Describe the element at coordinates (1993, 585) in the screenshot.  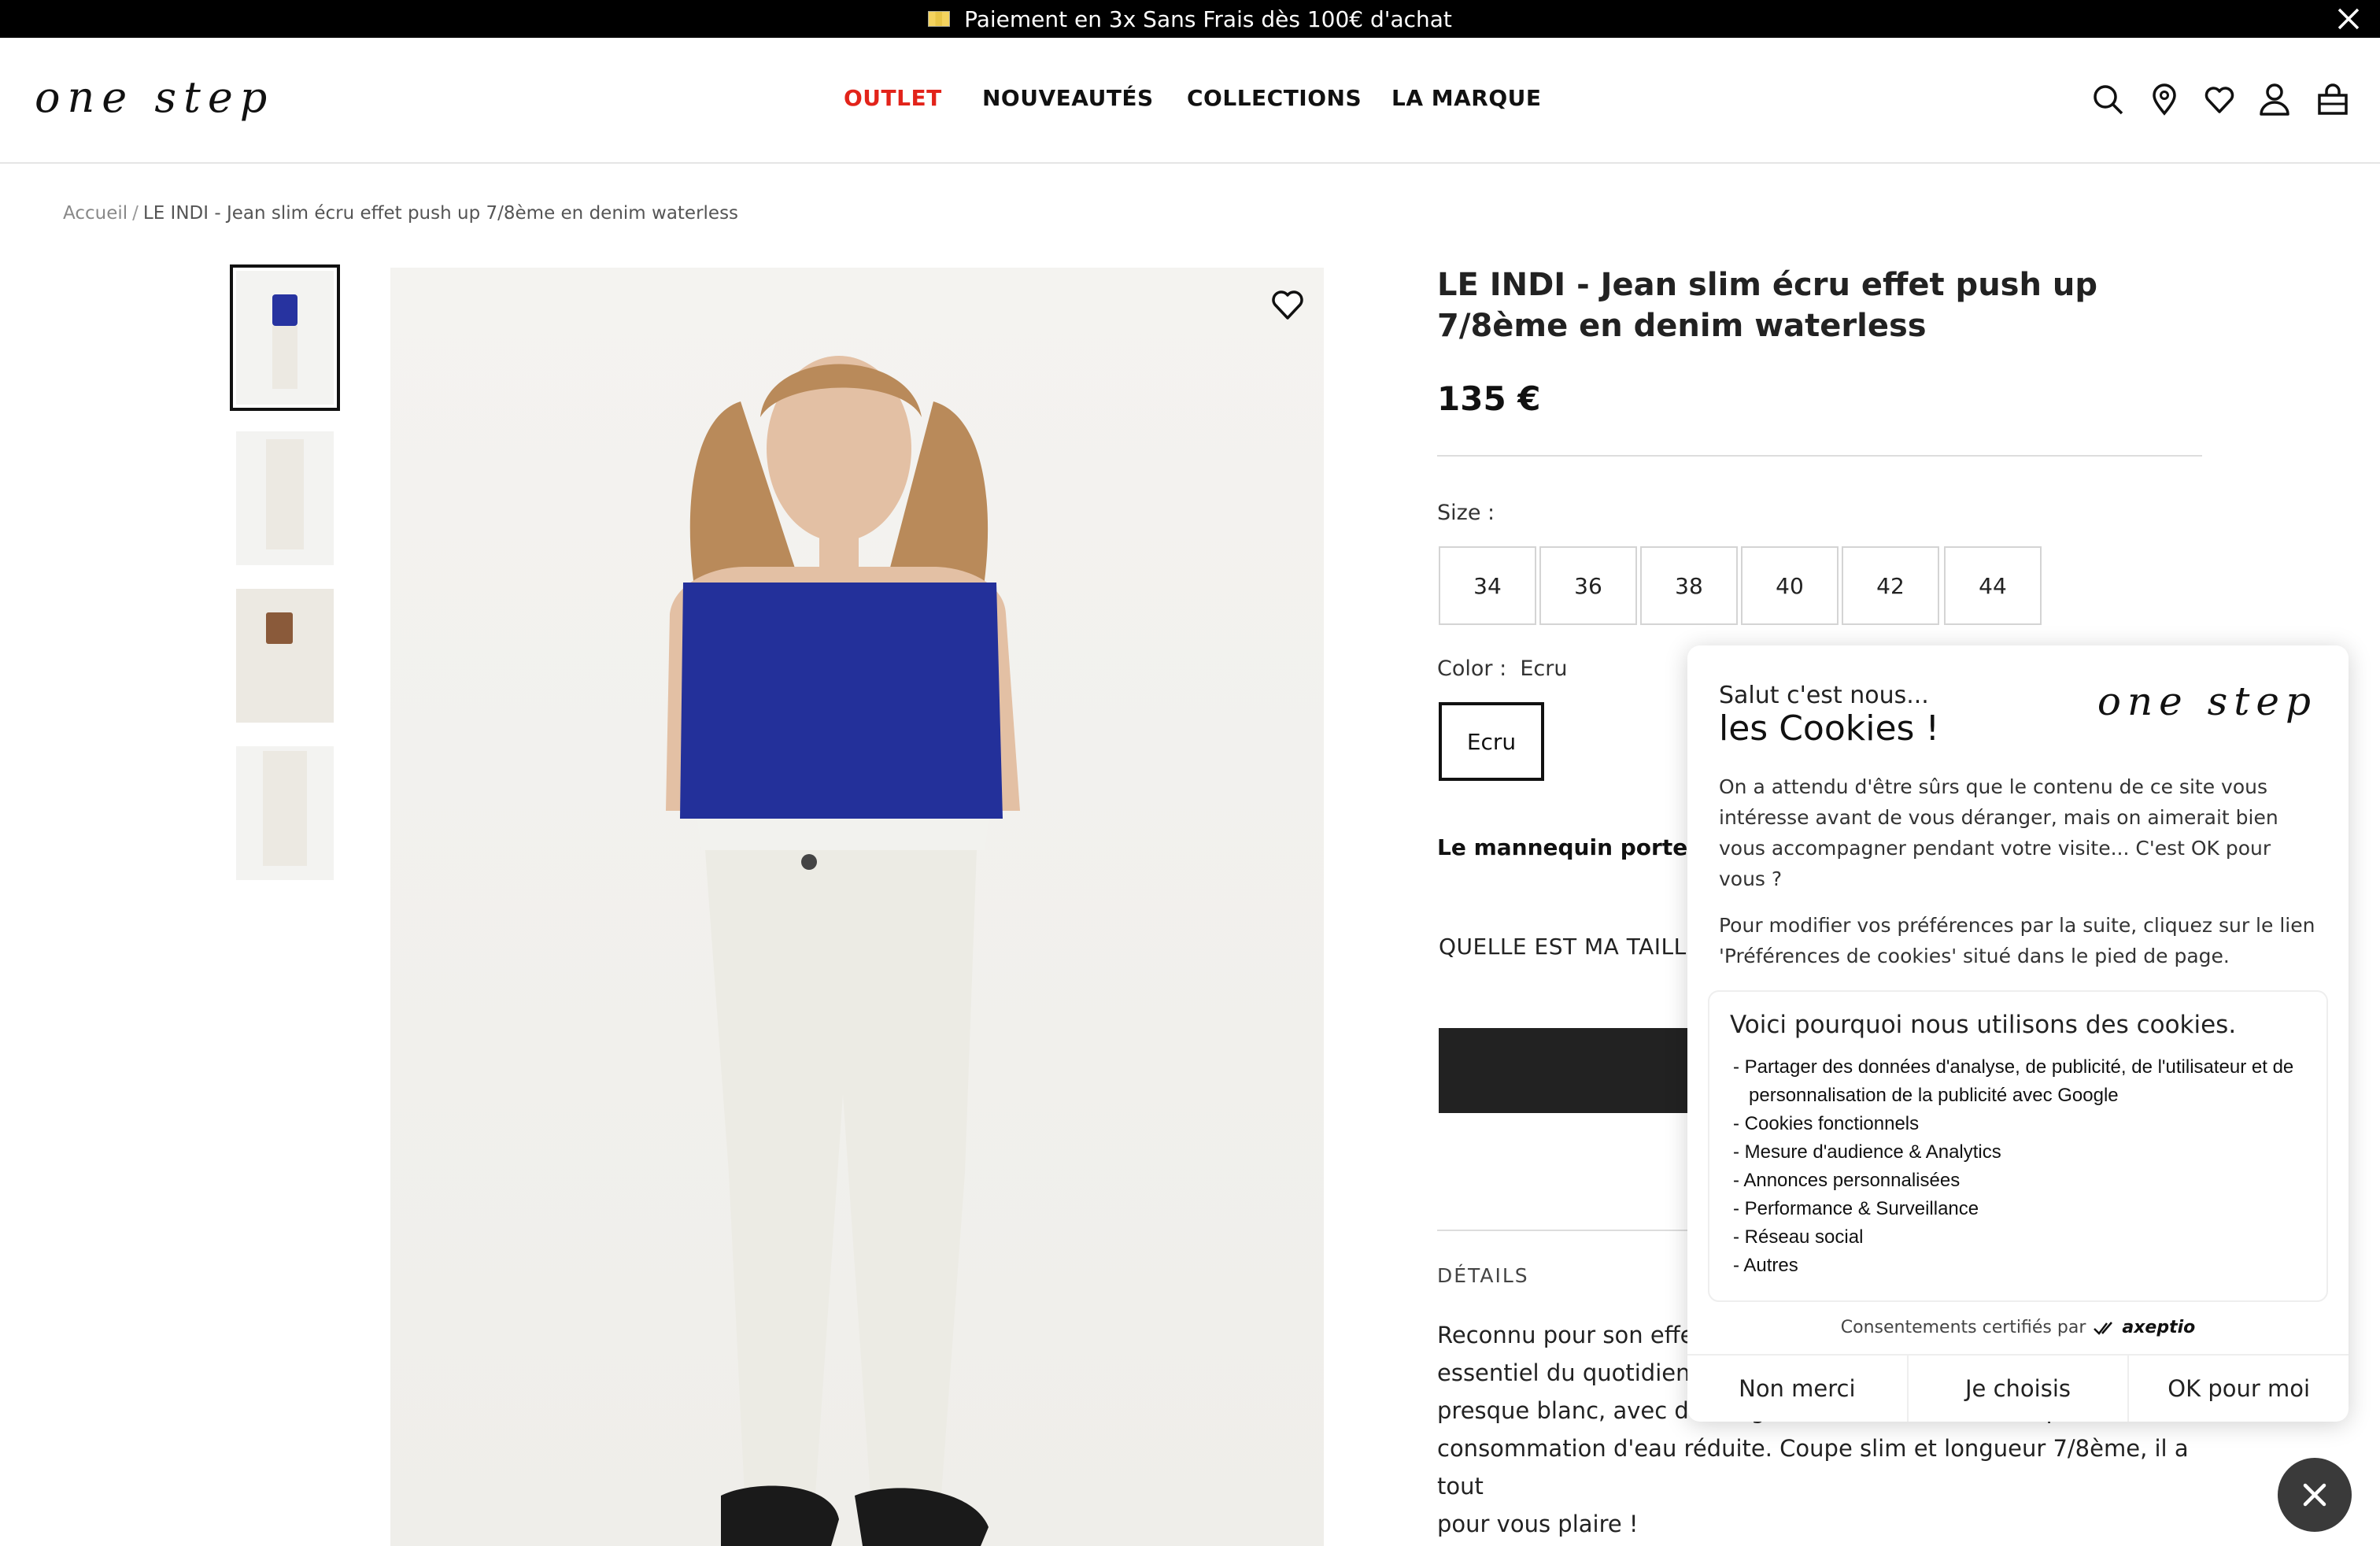
I see `size-option-44: 44` at that location.